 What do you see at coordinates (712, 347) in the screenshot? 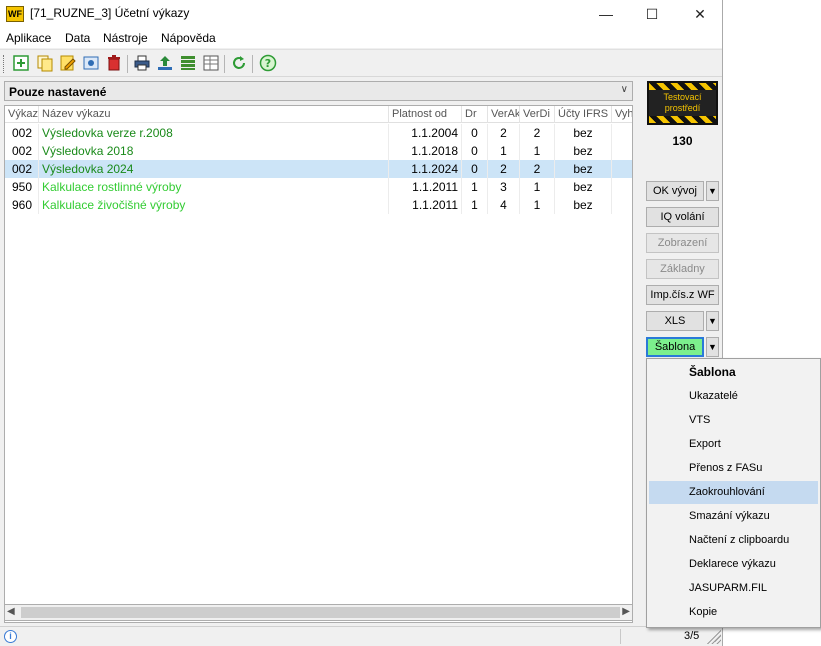
I see `sablona-dropdown-icon: ▼` at bounding box center [712, 347].